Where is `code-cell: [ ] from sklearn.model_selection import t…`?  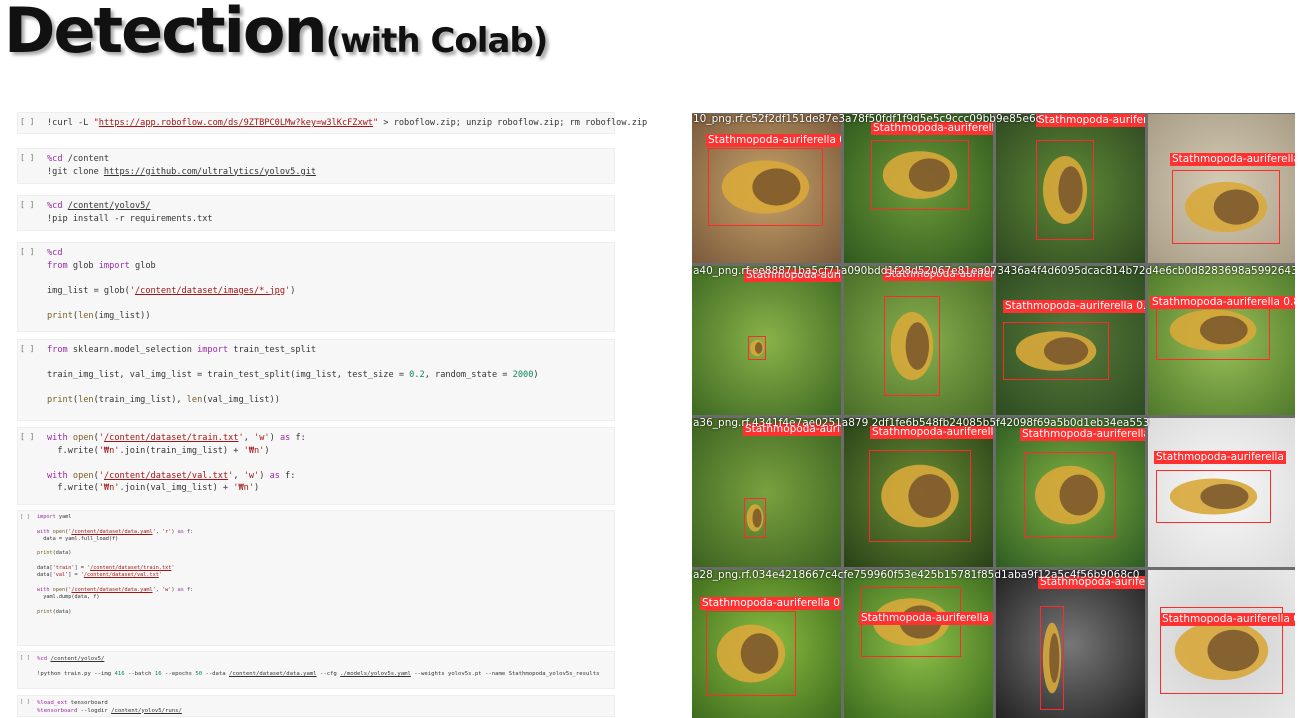
code-cell: [ ] from sklearn.model_selection import t… is located at coordinates (316, 380).